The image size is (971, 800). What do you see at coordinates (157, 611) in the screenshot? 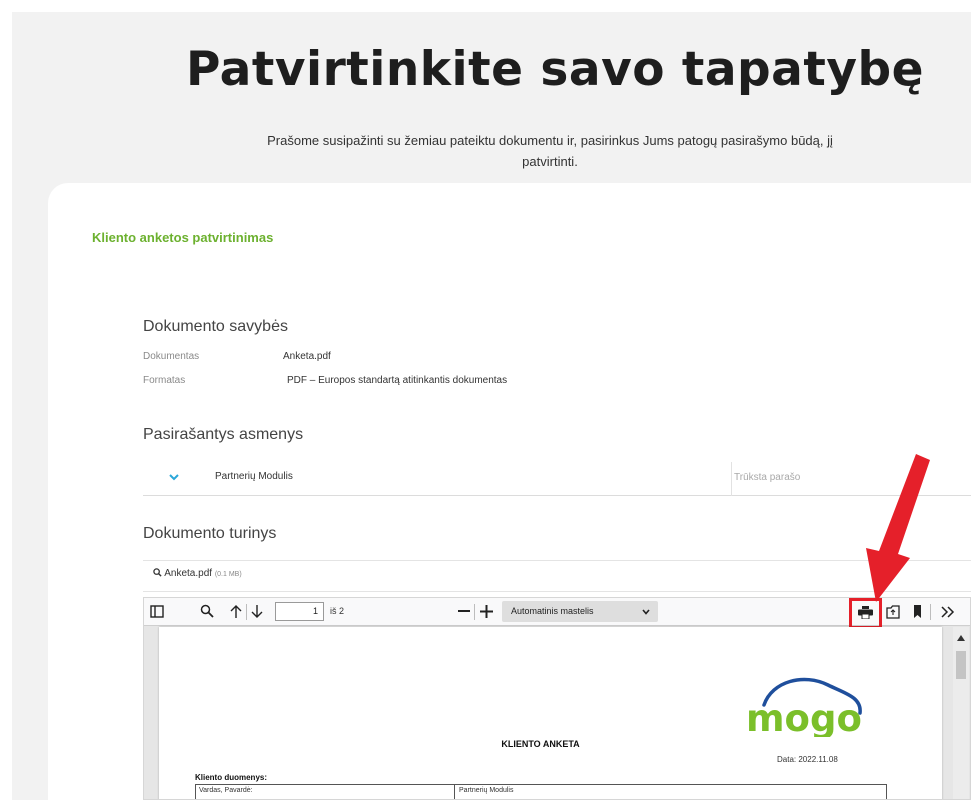
I see `sidebar-toggle-icon` at bounding box center [157, 611].